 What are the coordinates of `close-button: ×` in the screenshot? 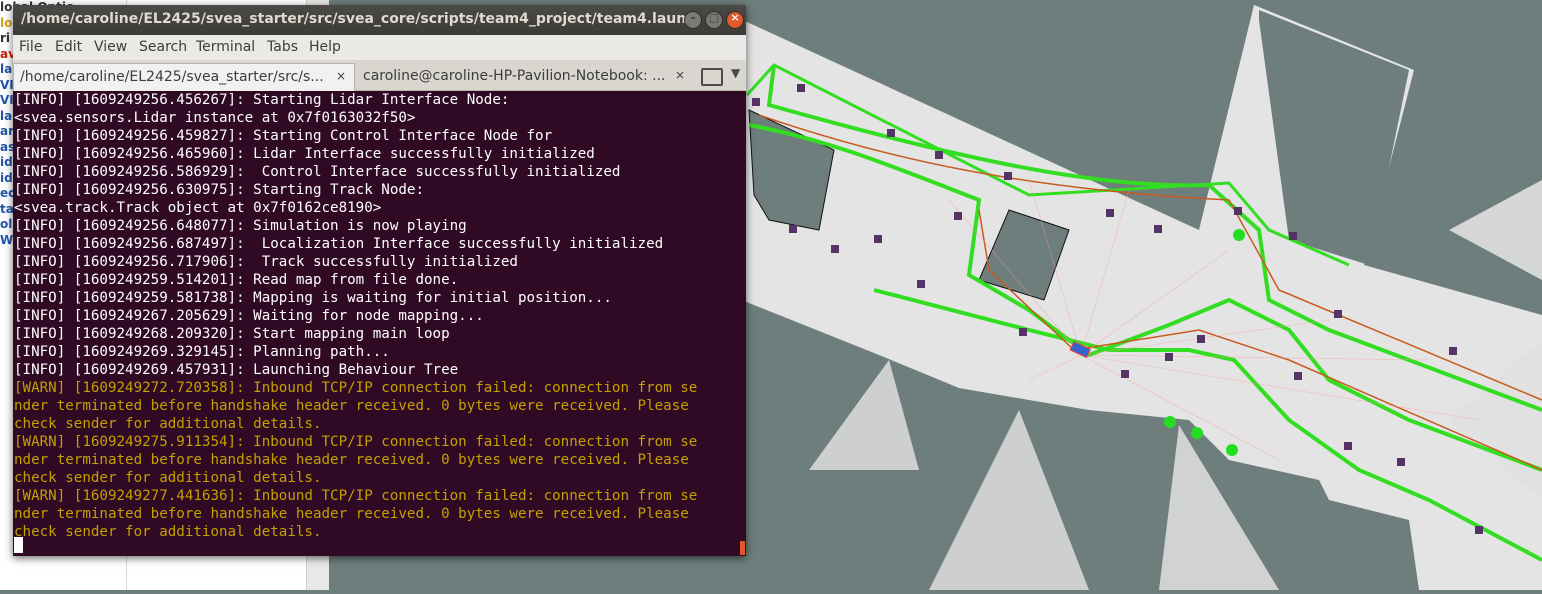 It's located at (735, 20).